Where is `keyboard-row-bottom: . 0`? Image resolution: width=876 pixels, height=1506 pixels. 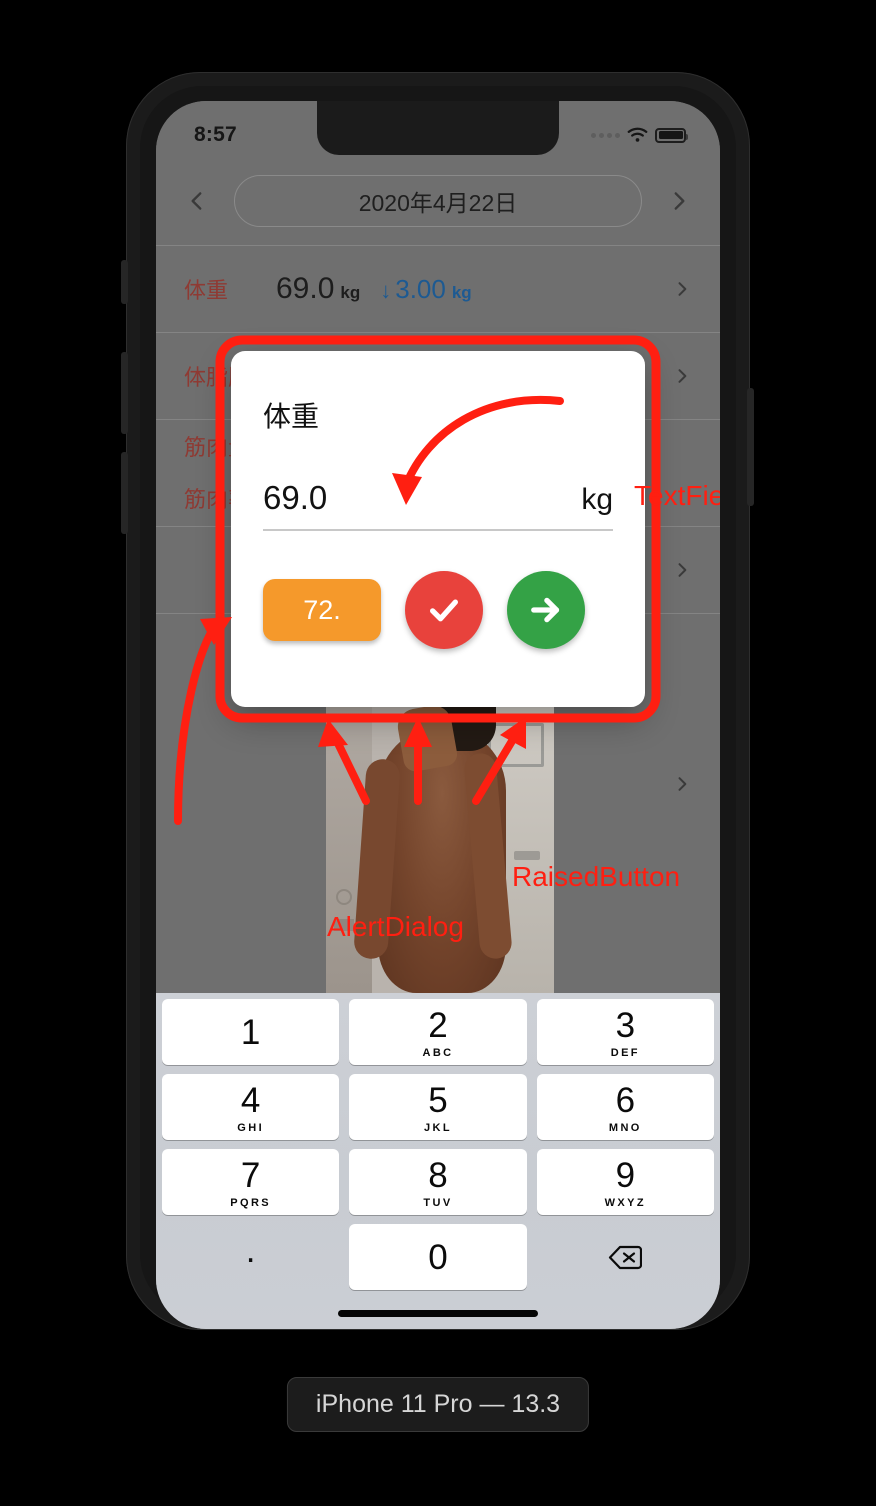
keyboard-row-bottom: . 0 is located at coordinates (438, 1257).